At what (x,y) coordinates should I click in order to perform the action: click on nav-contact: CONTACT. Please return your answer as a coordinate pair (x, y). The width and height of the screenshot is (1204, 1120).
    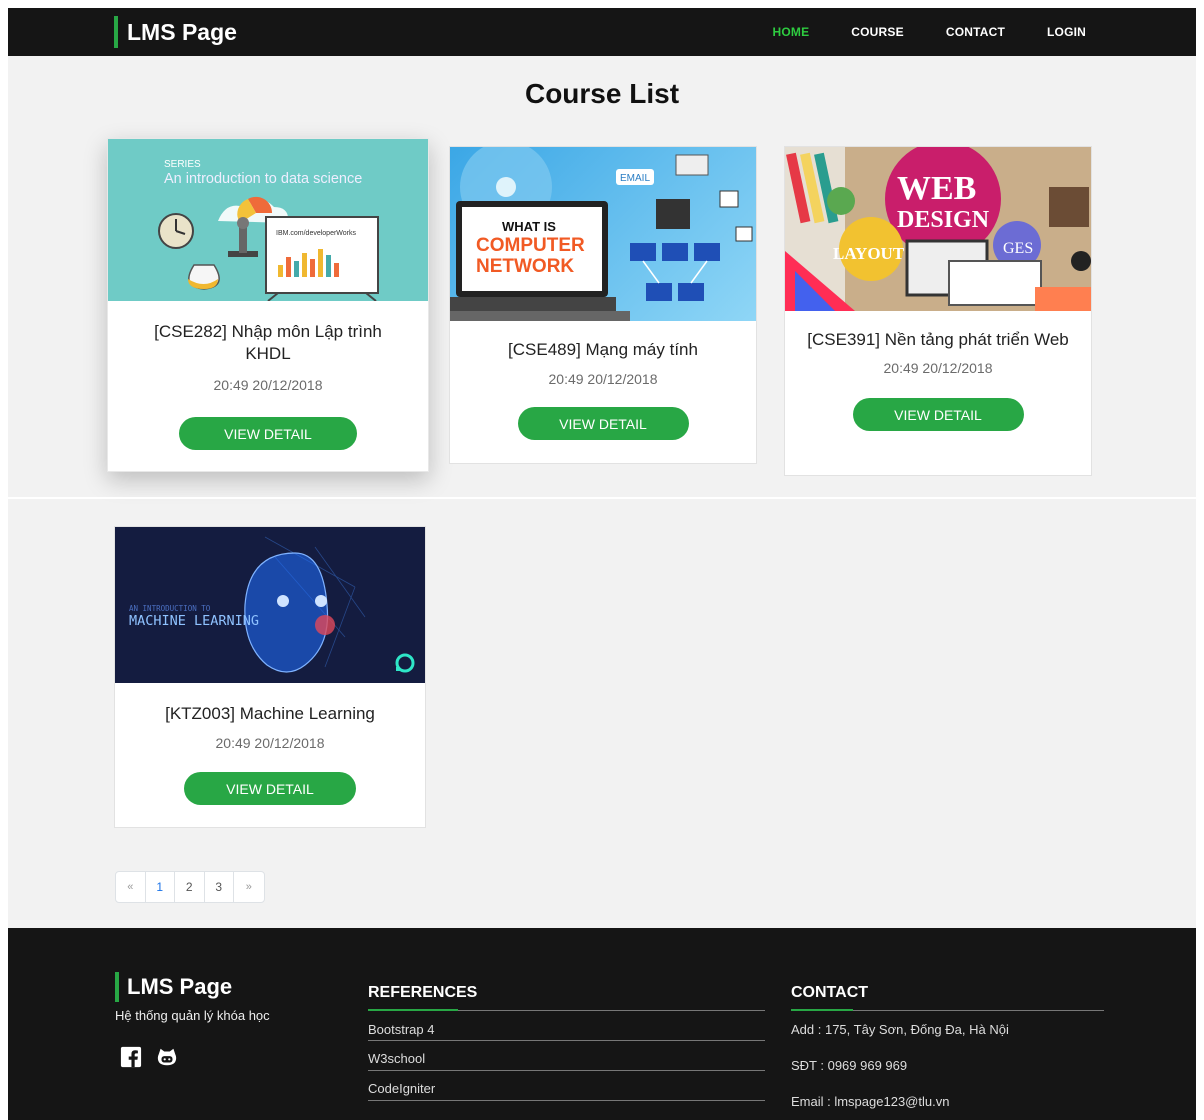
    Looking at the image, I should click on (975, 32).